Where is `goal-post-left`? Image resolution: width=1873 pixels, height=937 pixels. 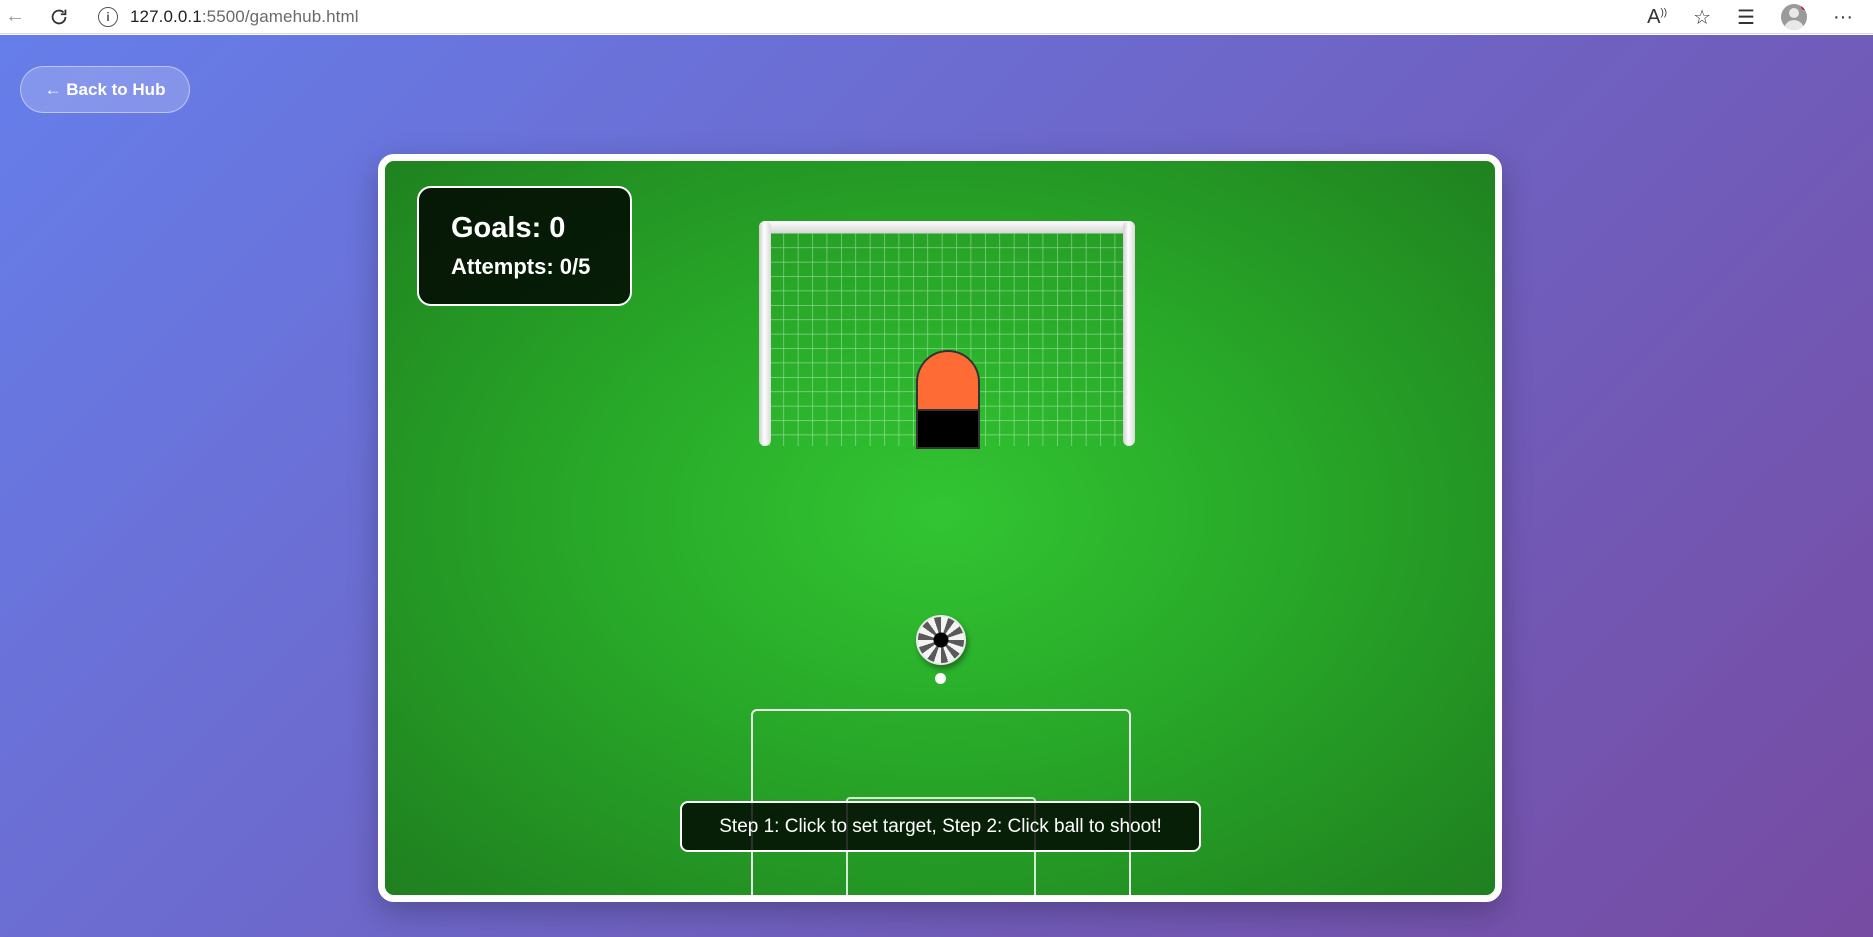 goal-post-left is located at coordinates (765, 333).